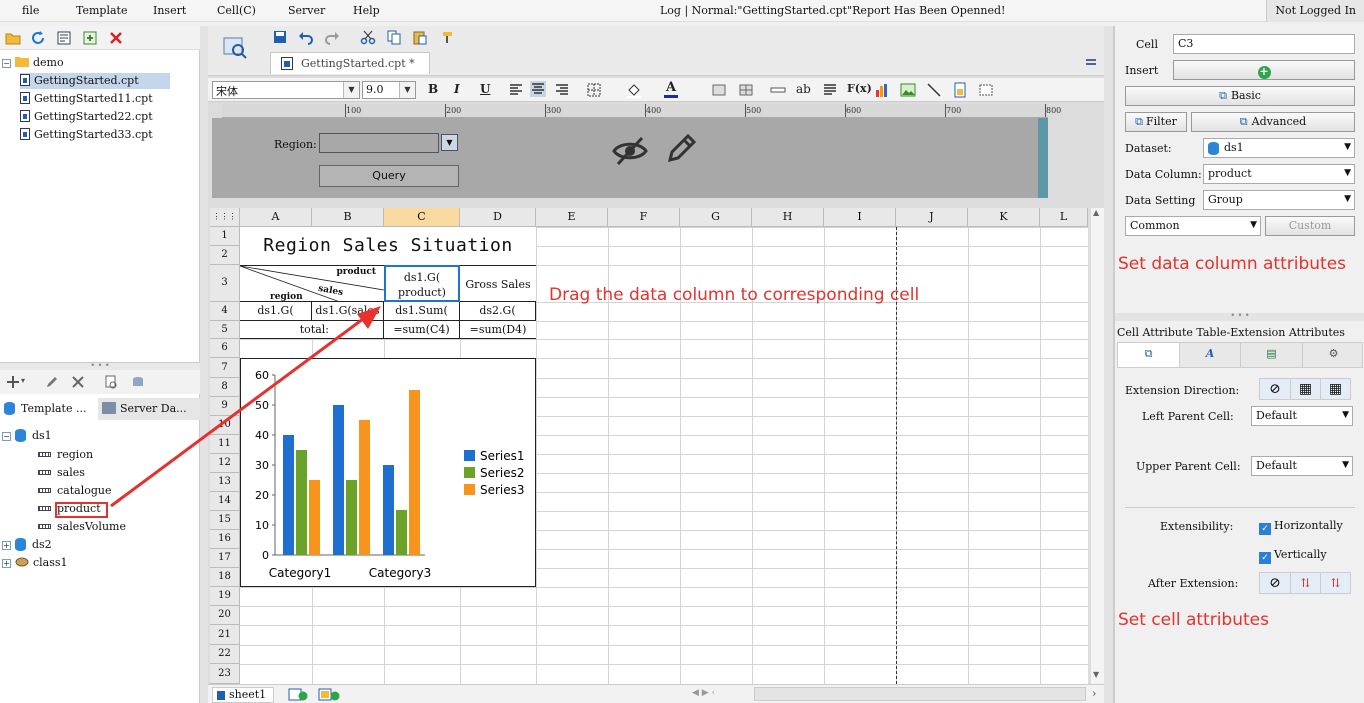  Describe the element at coordinates (13, 38) in the screenshot. I see `open-folder-icon` at that location.